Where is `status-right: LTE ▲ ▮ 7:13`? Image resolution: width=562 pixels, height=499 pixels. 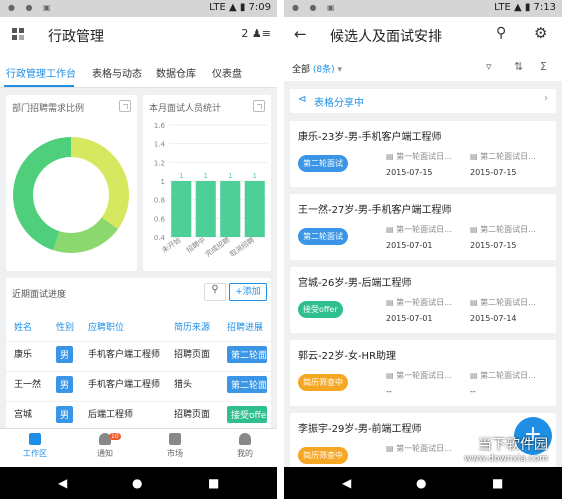 status-right: LTE ▲ ▮ 7:13 is located at coordinates (525, 7).